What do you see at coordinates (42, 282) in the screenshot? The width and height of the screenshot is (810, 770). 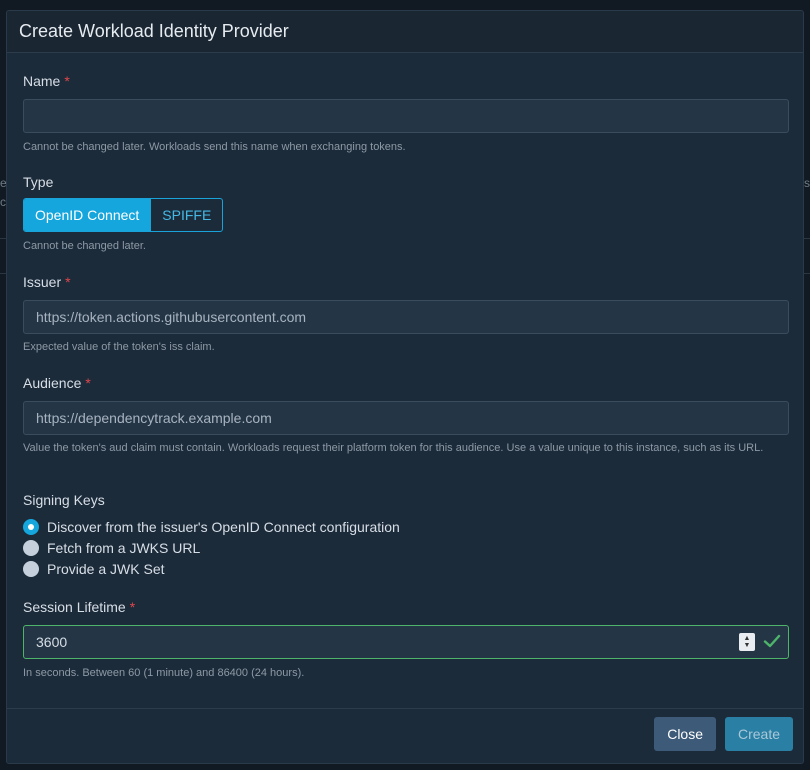 I see `issuer-label-text: Issuer` at bounding box center [42, 282].